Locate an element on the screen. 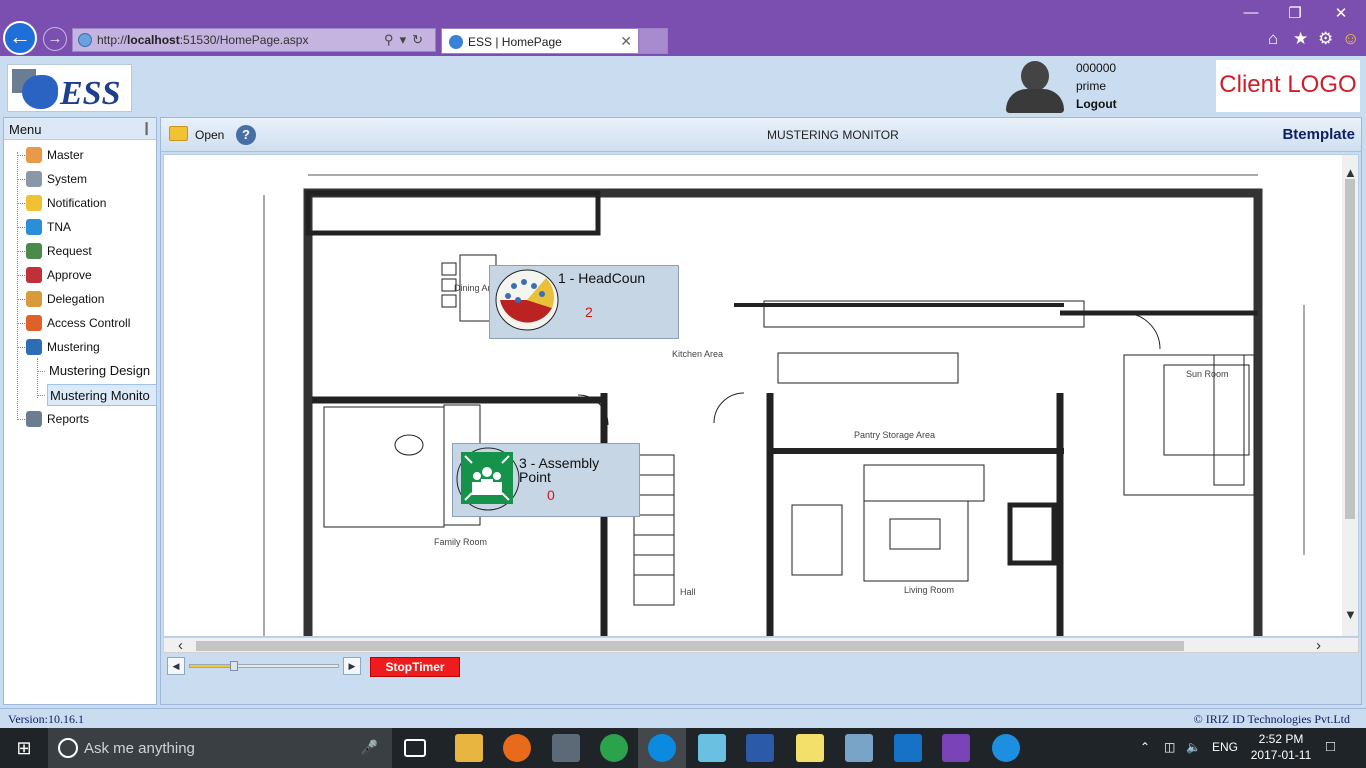 The height and width of the screenshot is (768, 1366). slider-thumb is located at coordinates (234, 666).